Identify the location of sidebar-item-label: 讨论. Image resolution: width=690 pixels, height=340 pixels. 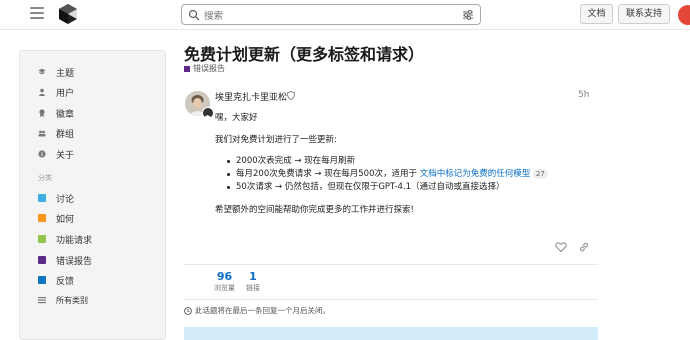
(65, 199).